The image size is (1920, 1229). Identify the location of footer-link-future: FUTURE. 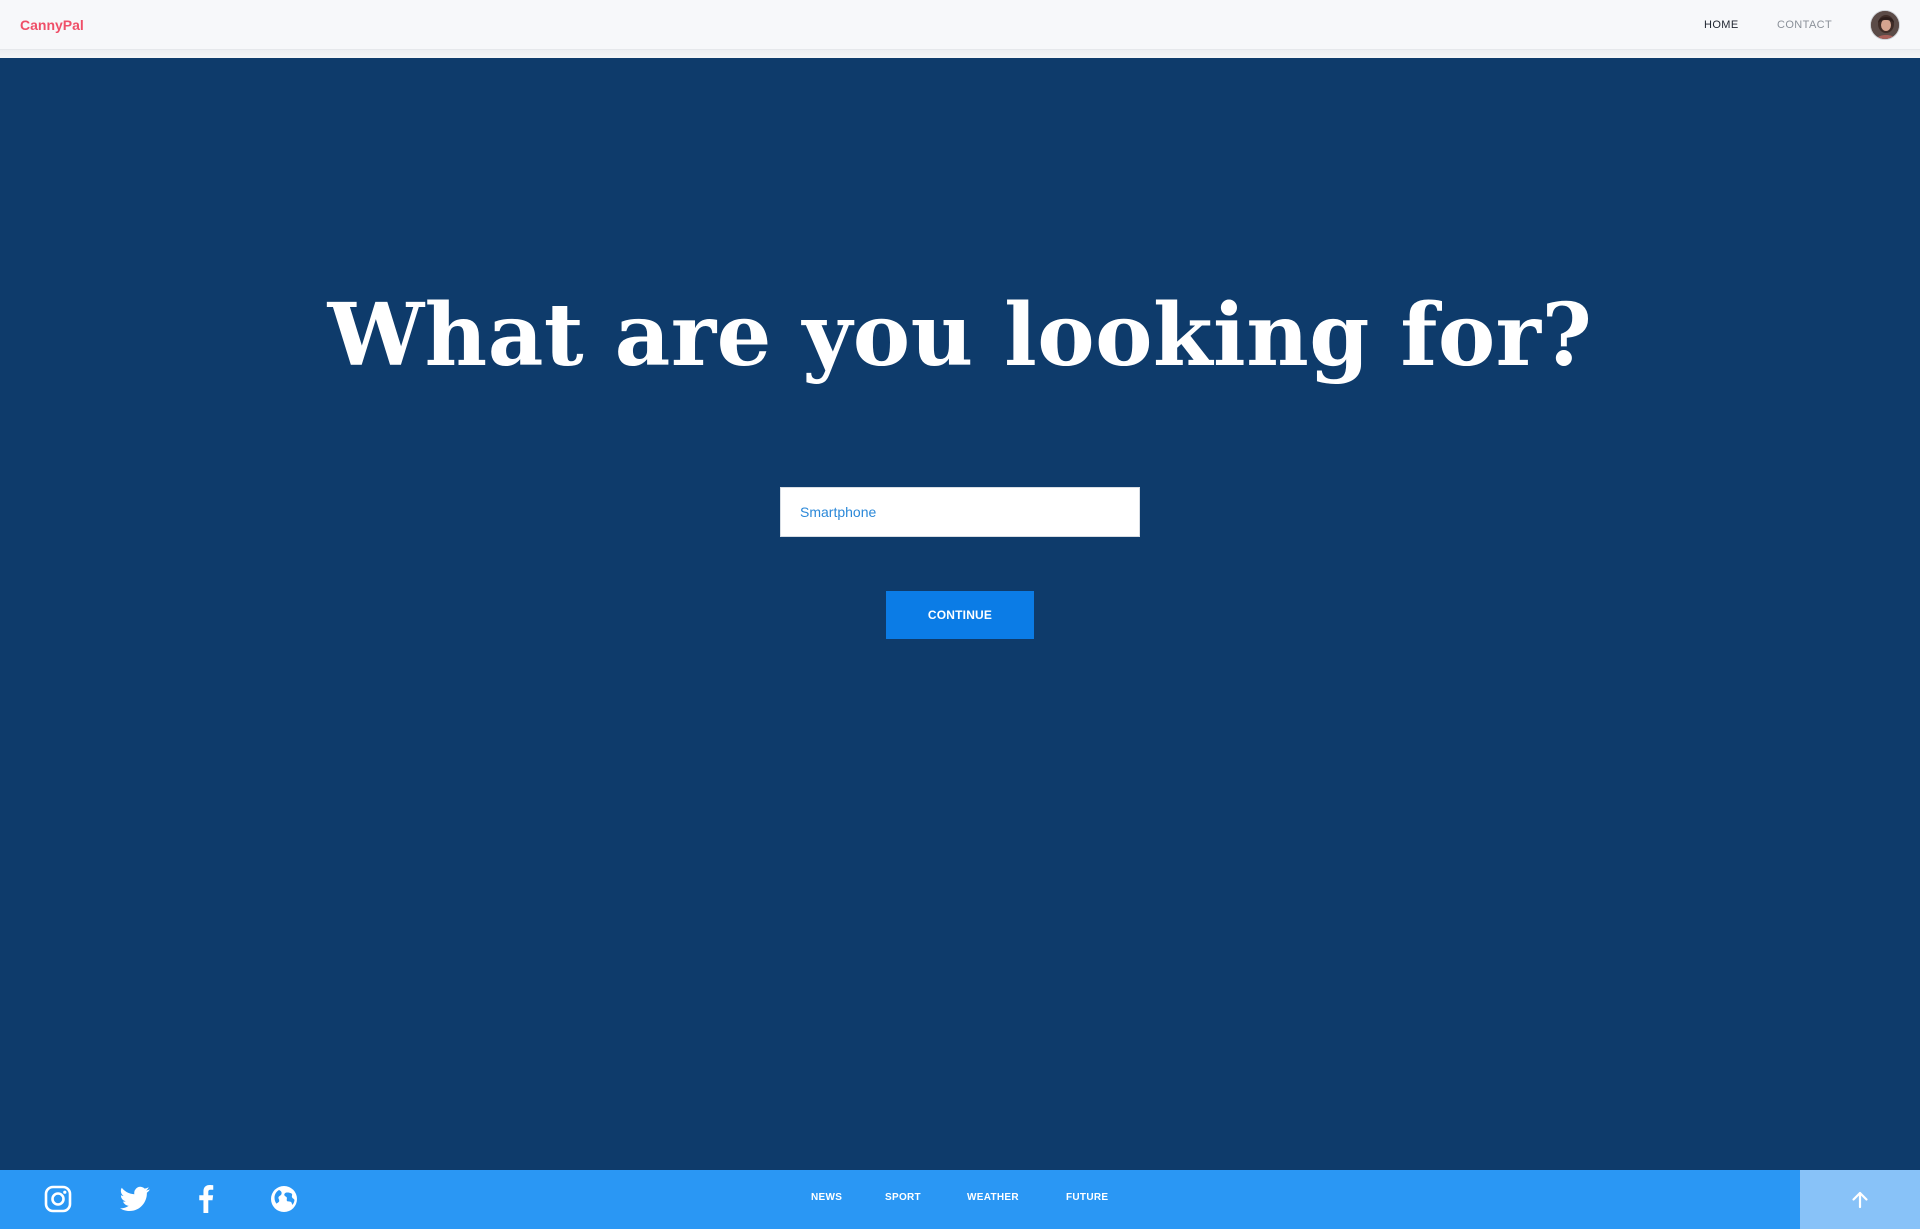
(1087, 1197).